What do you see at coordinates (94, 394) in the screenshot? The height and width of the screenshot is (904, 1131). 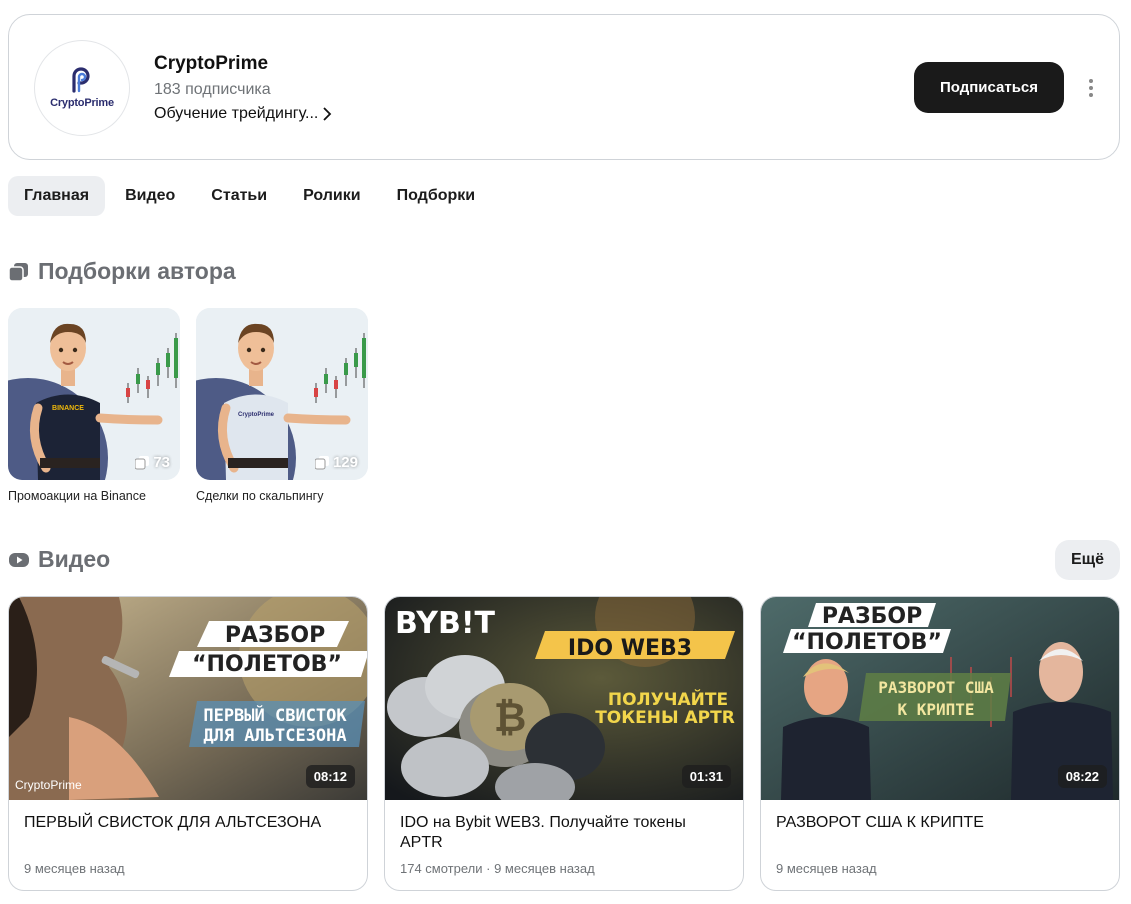 I see `collection-thumbnail: BINANCE 73` at bounding box center [94, 394].